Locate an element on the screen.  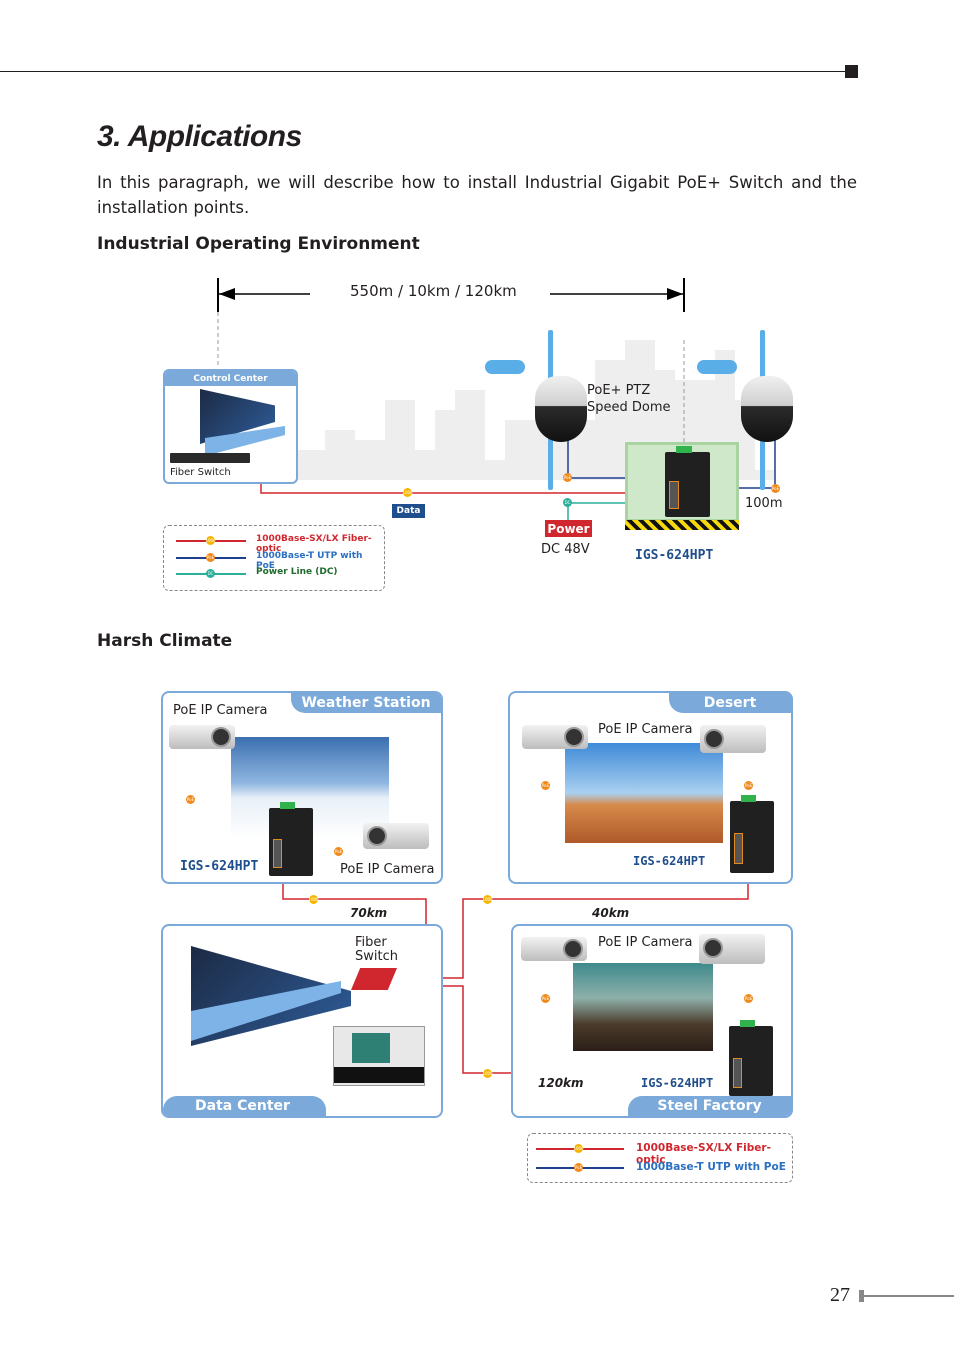
data-center-tab: Data Center is located at coordinates (244, 1106).